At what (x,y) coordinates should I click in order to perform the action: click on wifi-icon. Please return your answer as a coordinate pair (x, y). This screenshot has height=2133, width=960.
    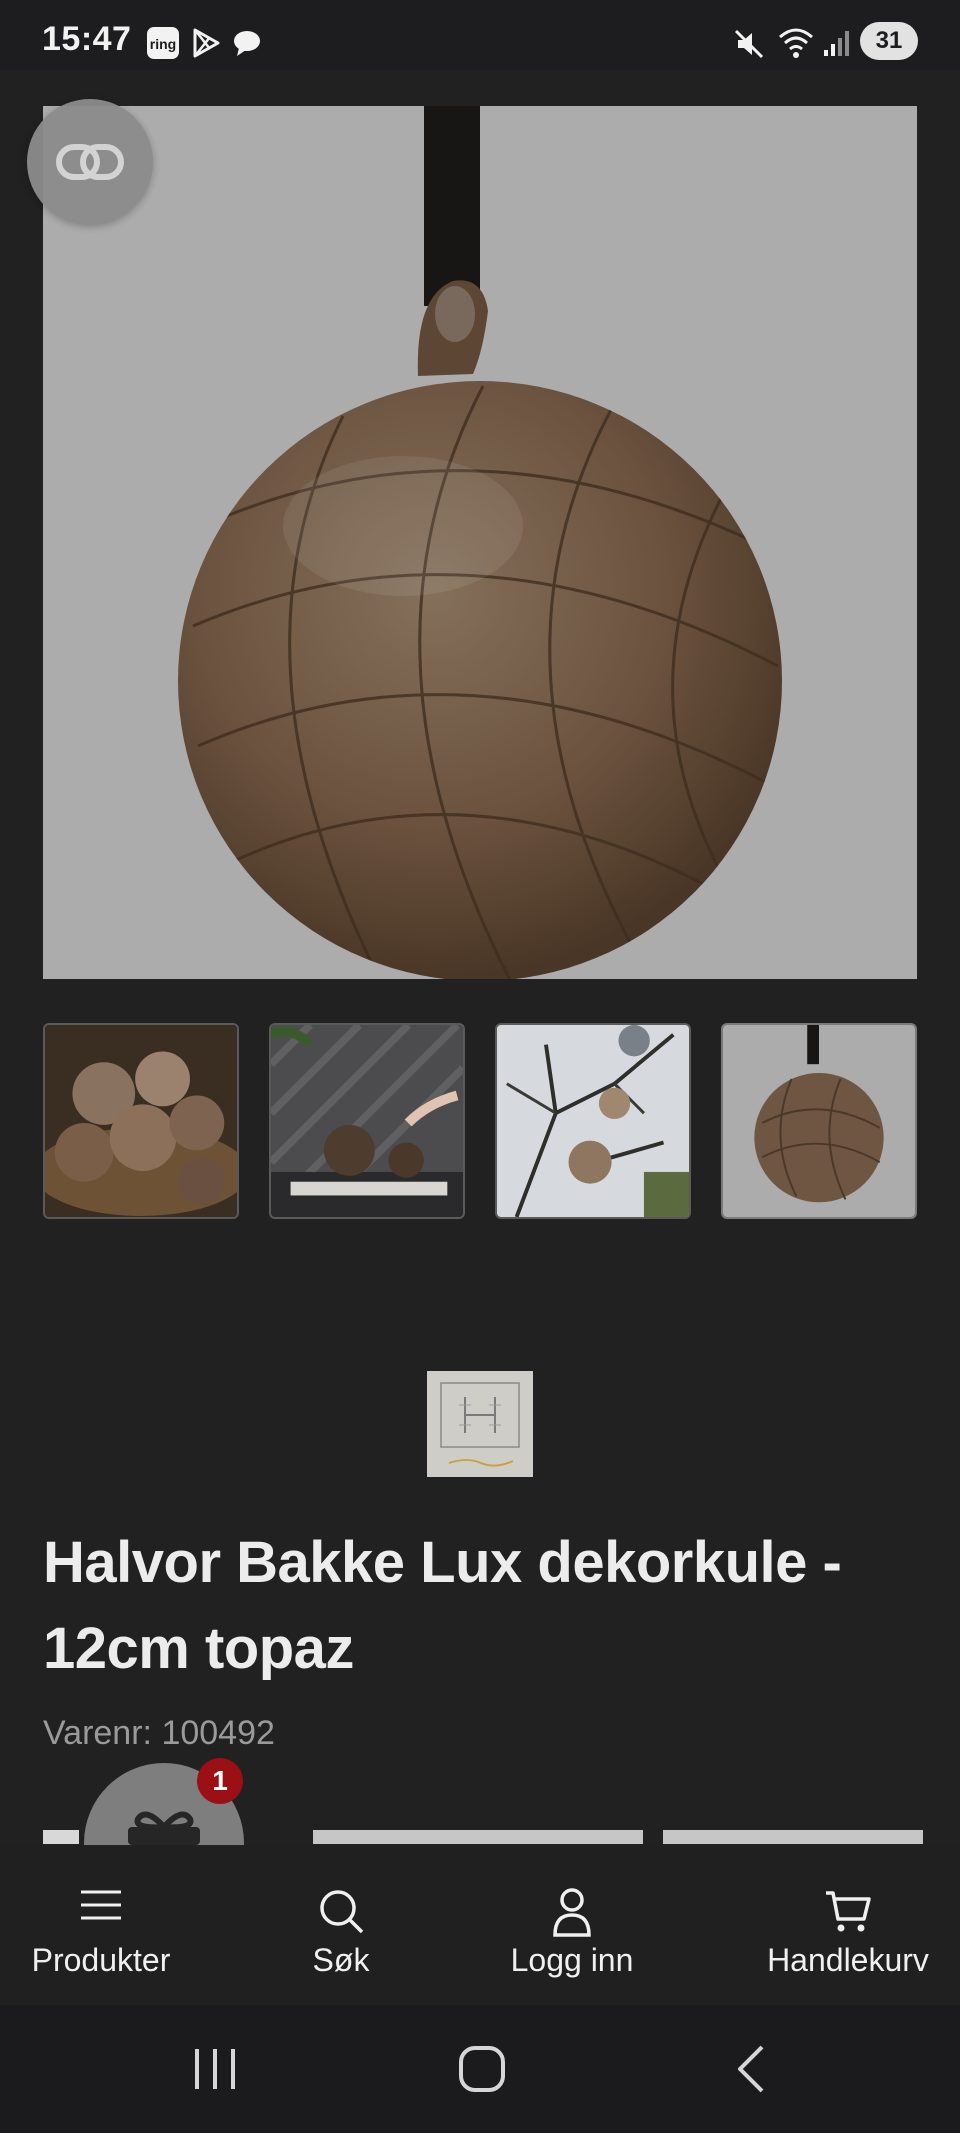
    Looking at the image, I should click on (796, 45).